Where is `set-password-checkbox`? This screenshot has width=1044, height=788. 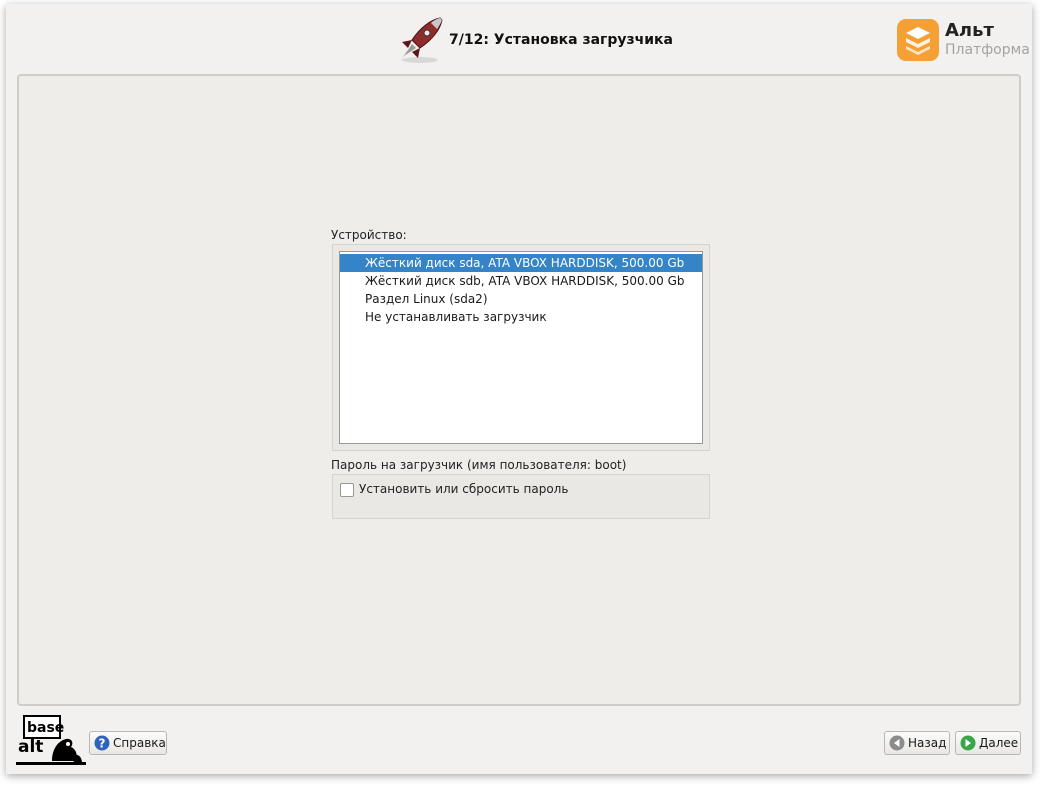
set-password-checkbox is located at coordinates (347, 490).